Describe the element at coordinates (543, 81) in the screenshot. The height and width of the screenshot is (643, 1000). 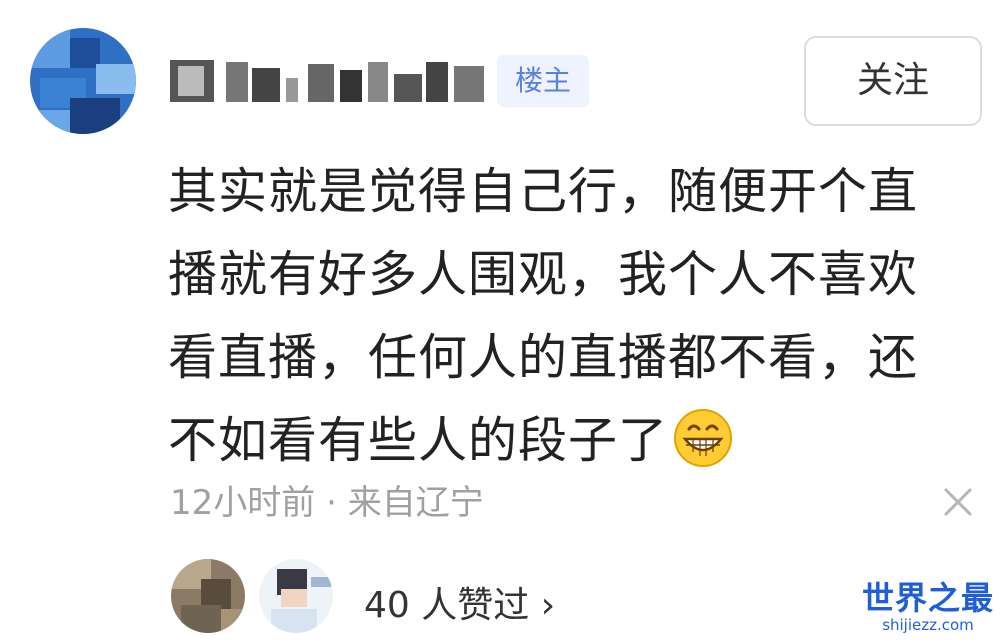
I see `op-badge: 楼主` at that location.